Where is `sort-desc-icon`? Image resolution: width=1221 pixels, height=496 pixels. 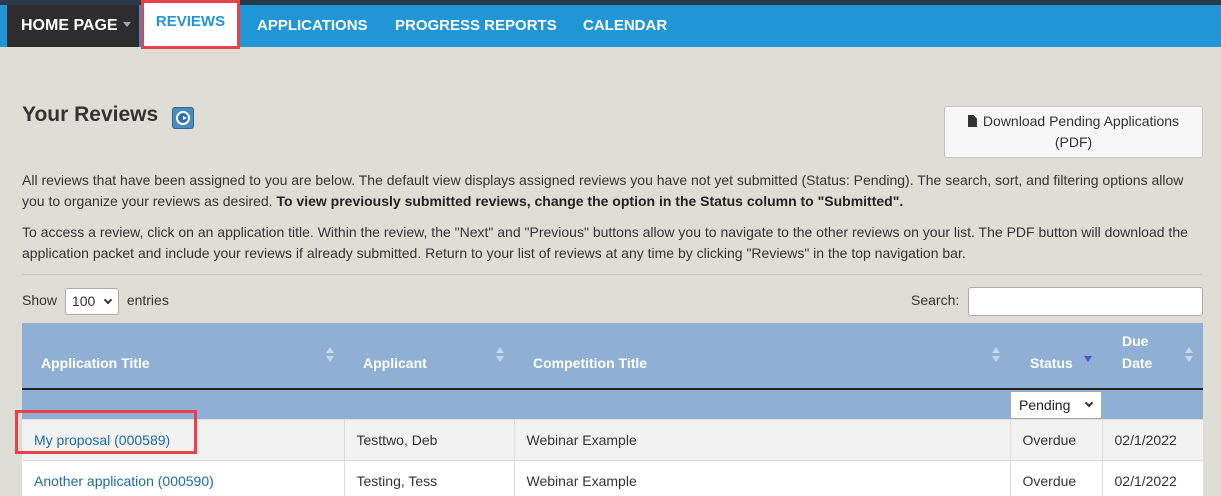
sort-desc-icon is located at coordinates (1088, 355).